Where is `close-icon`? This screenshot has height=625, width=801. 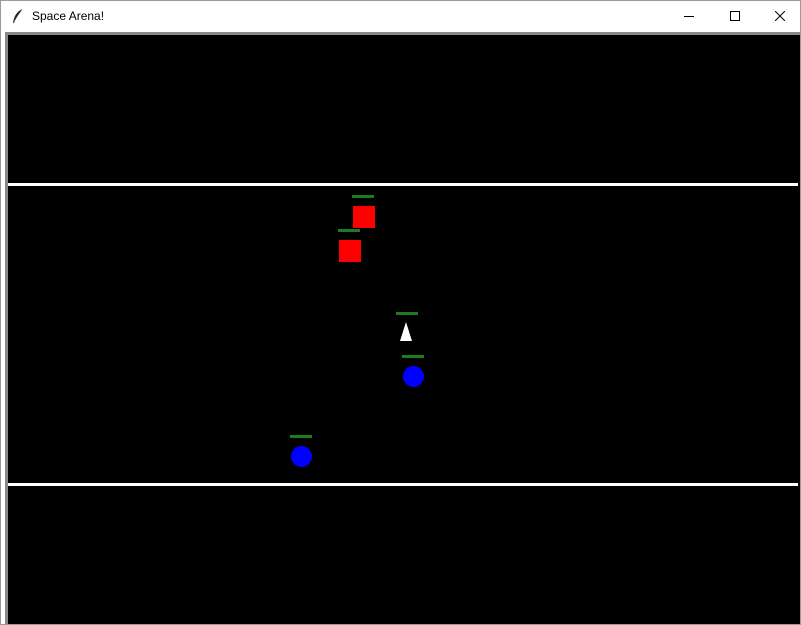 close-icon is located at coordinates (780, 16).